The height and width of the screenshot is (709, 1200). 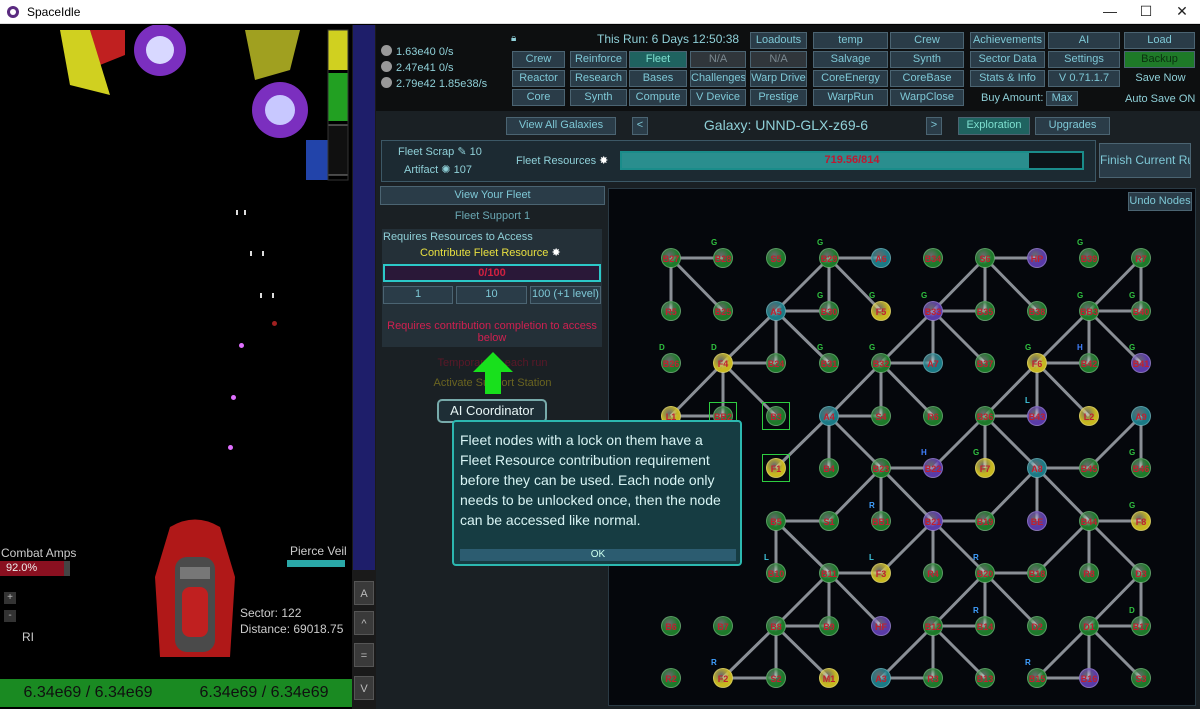 What do you see at coordinates (933, 468) in the screenshot?
I see `node-b22: B22` at bounding box center [933, 468].